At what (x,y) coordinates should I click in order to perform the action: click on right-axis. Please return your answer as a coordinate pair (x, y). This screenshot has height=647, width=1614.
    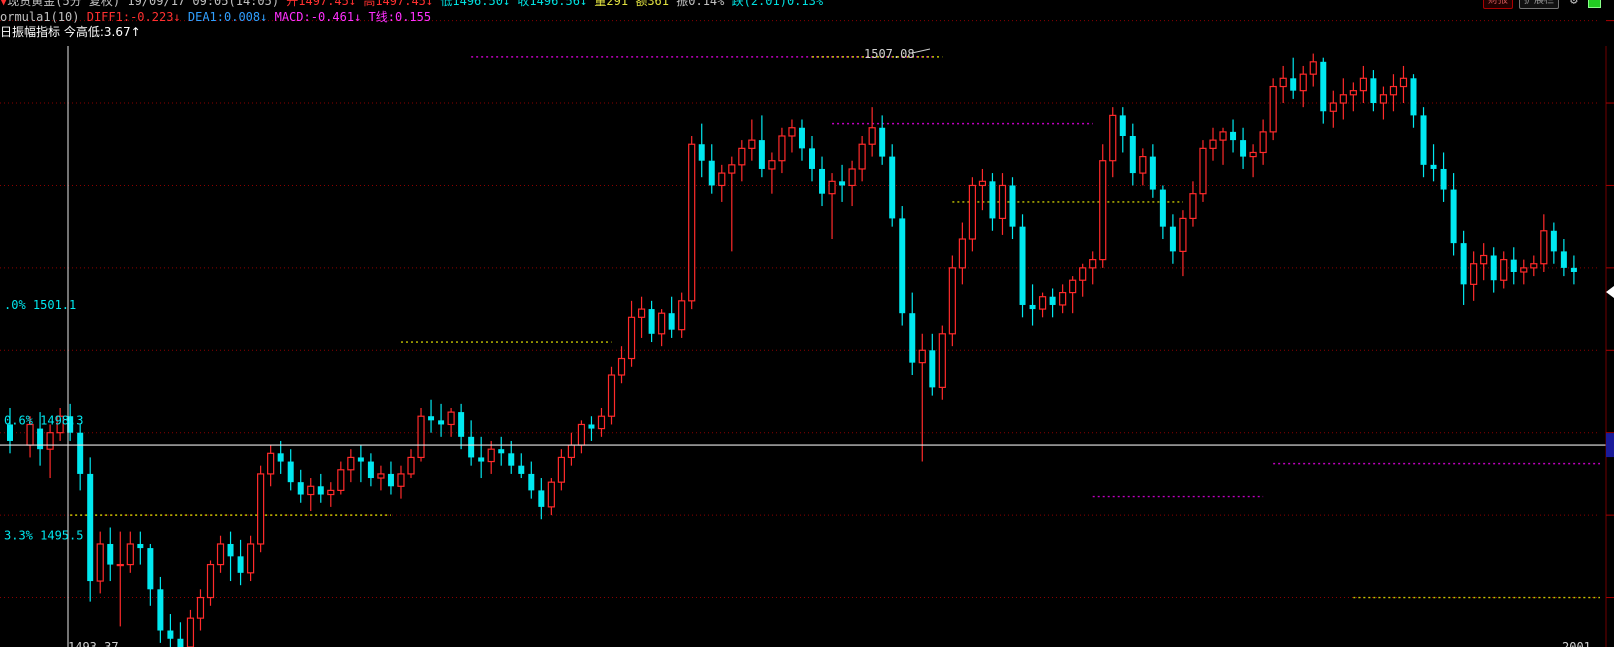
    Looking at the image, I should click on (1609, 333).